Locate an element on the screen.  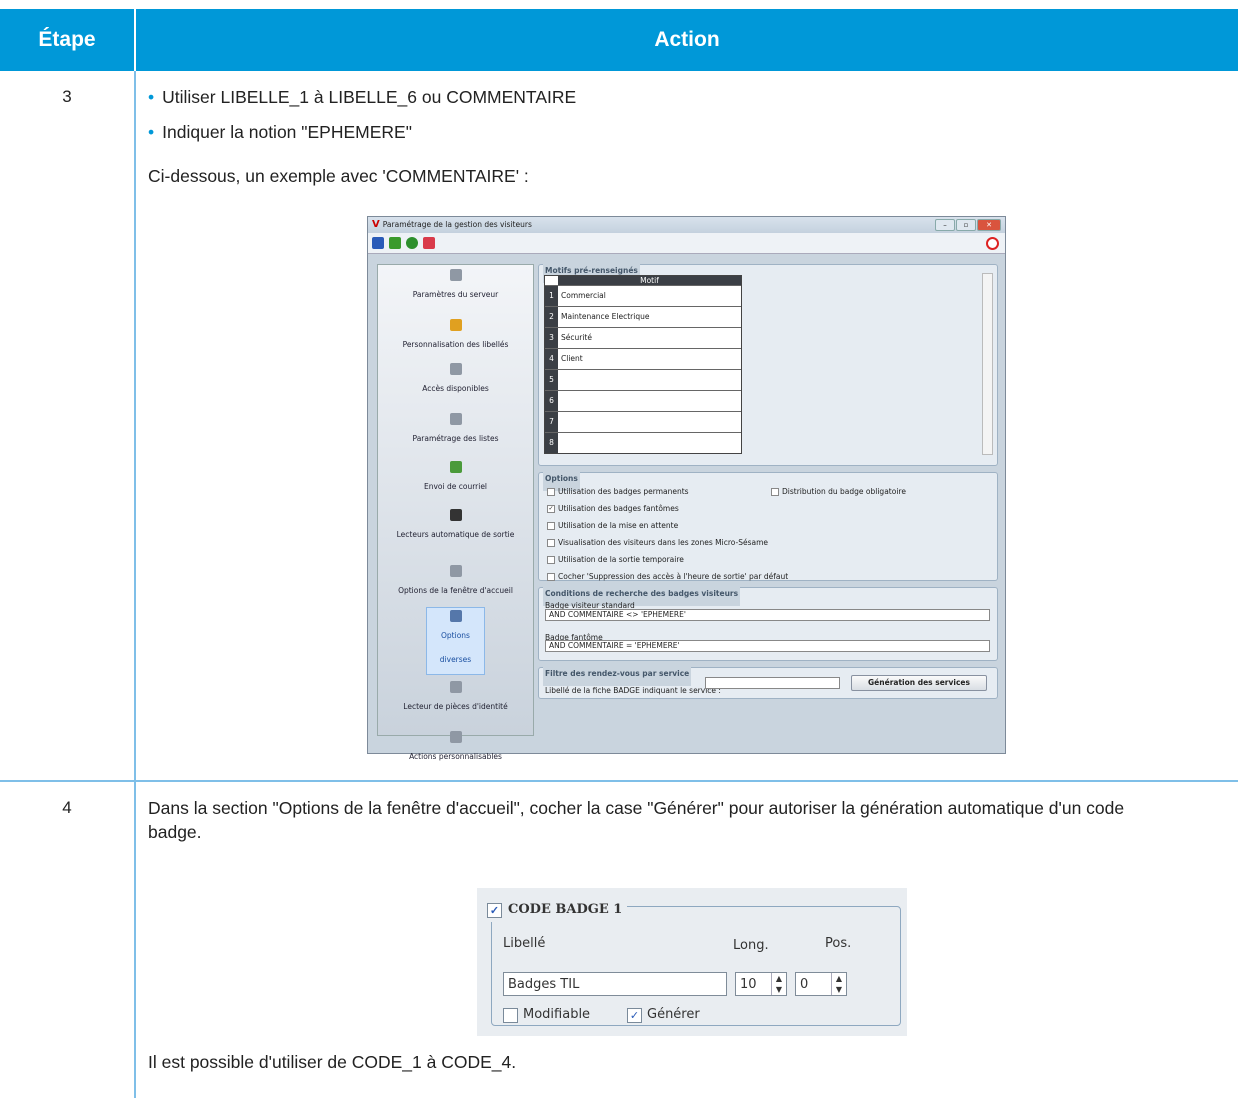
save-icon is located at coordinates (378, 243).